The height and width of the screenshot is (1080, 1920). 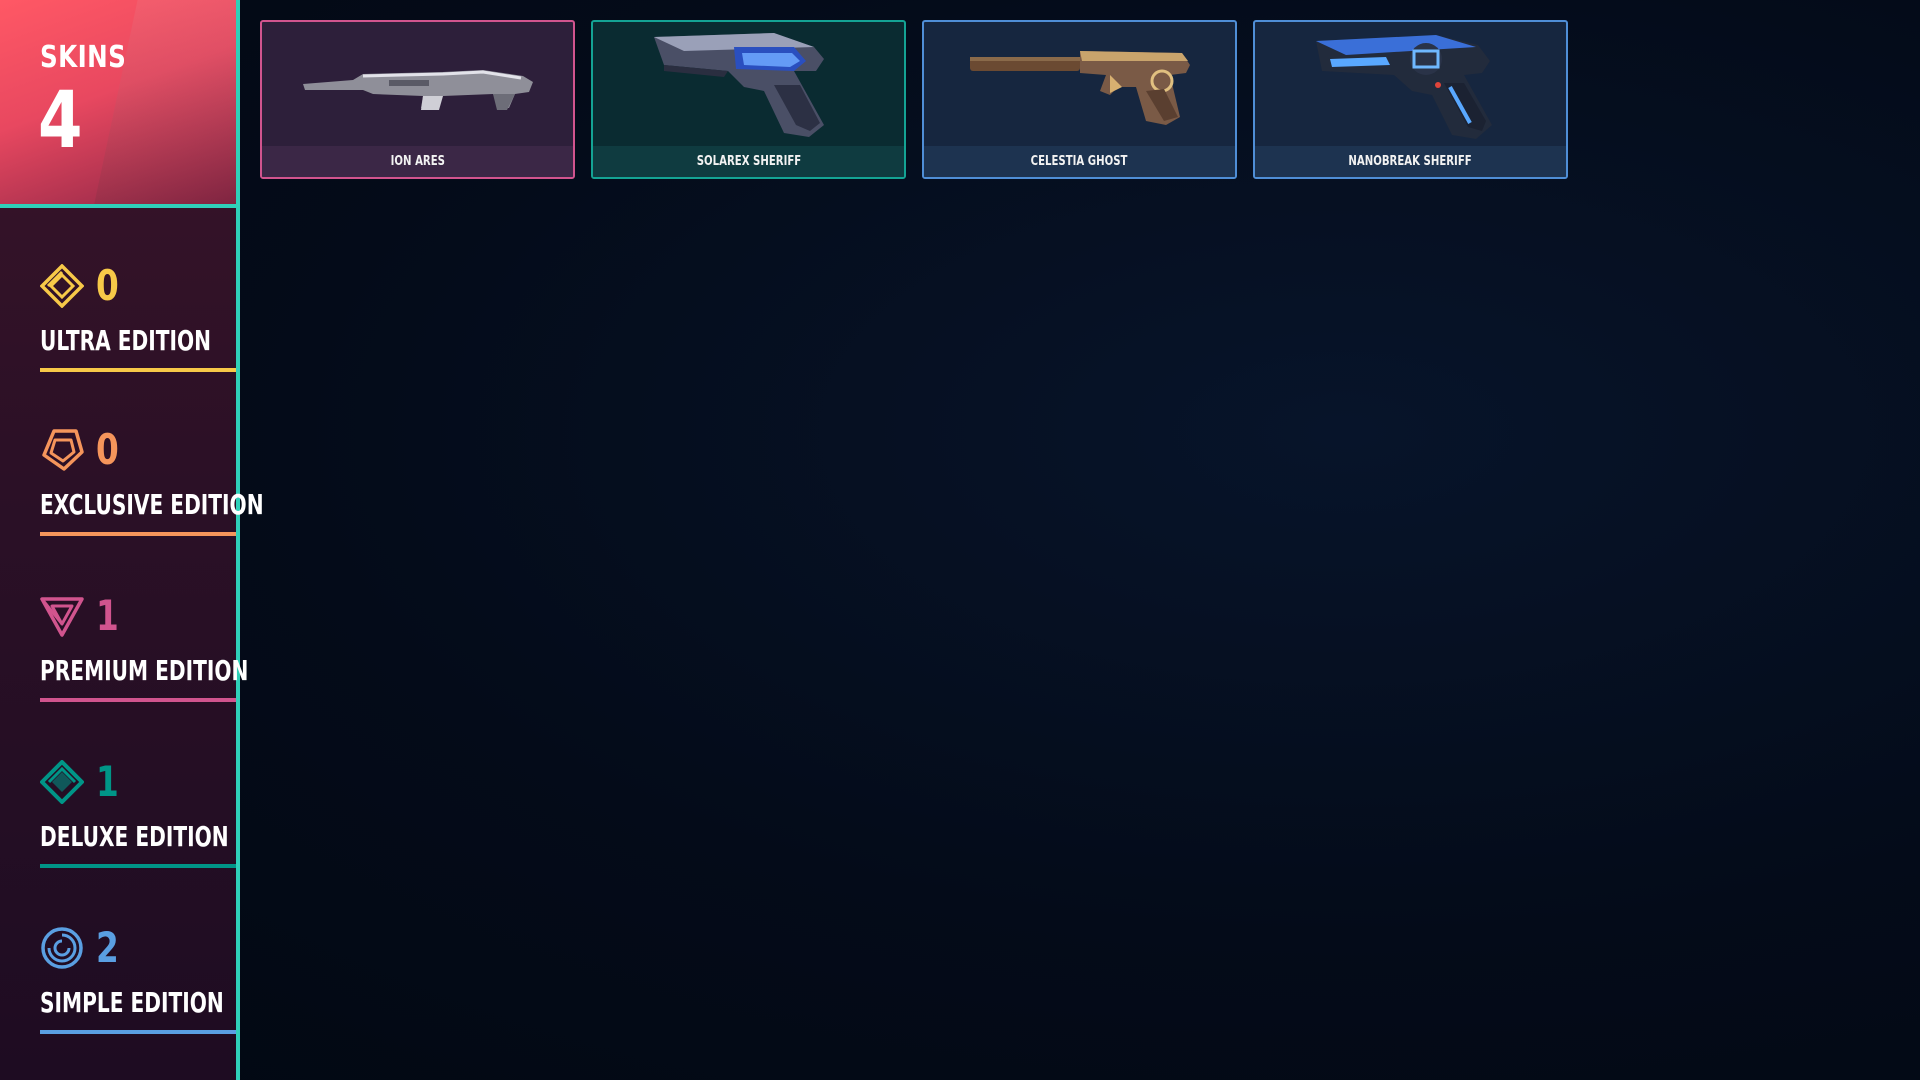 What do you see at coordinates (132, 1002) in the screenshot?
I see `tier-name: SIMPLE EDITION` at bounding box center [132, 1002].